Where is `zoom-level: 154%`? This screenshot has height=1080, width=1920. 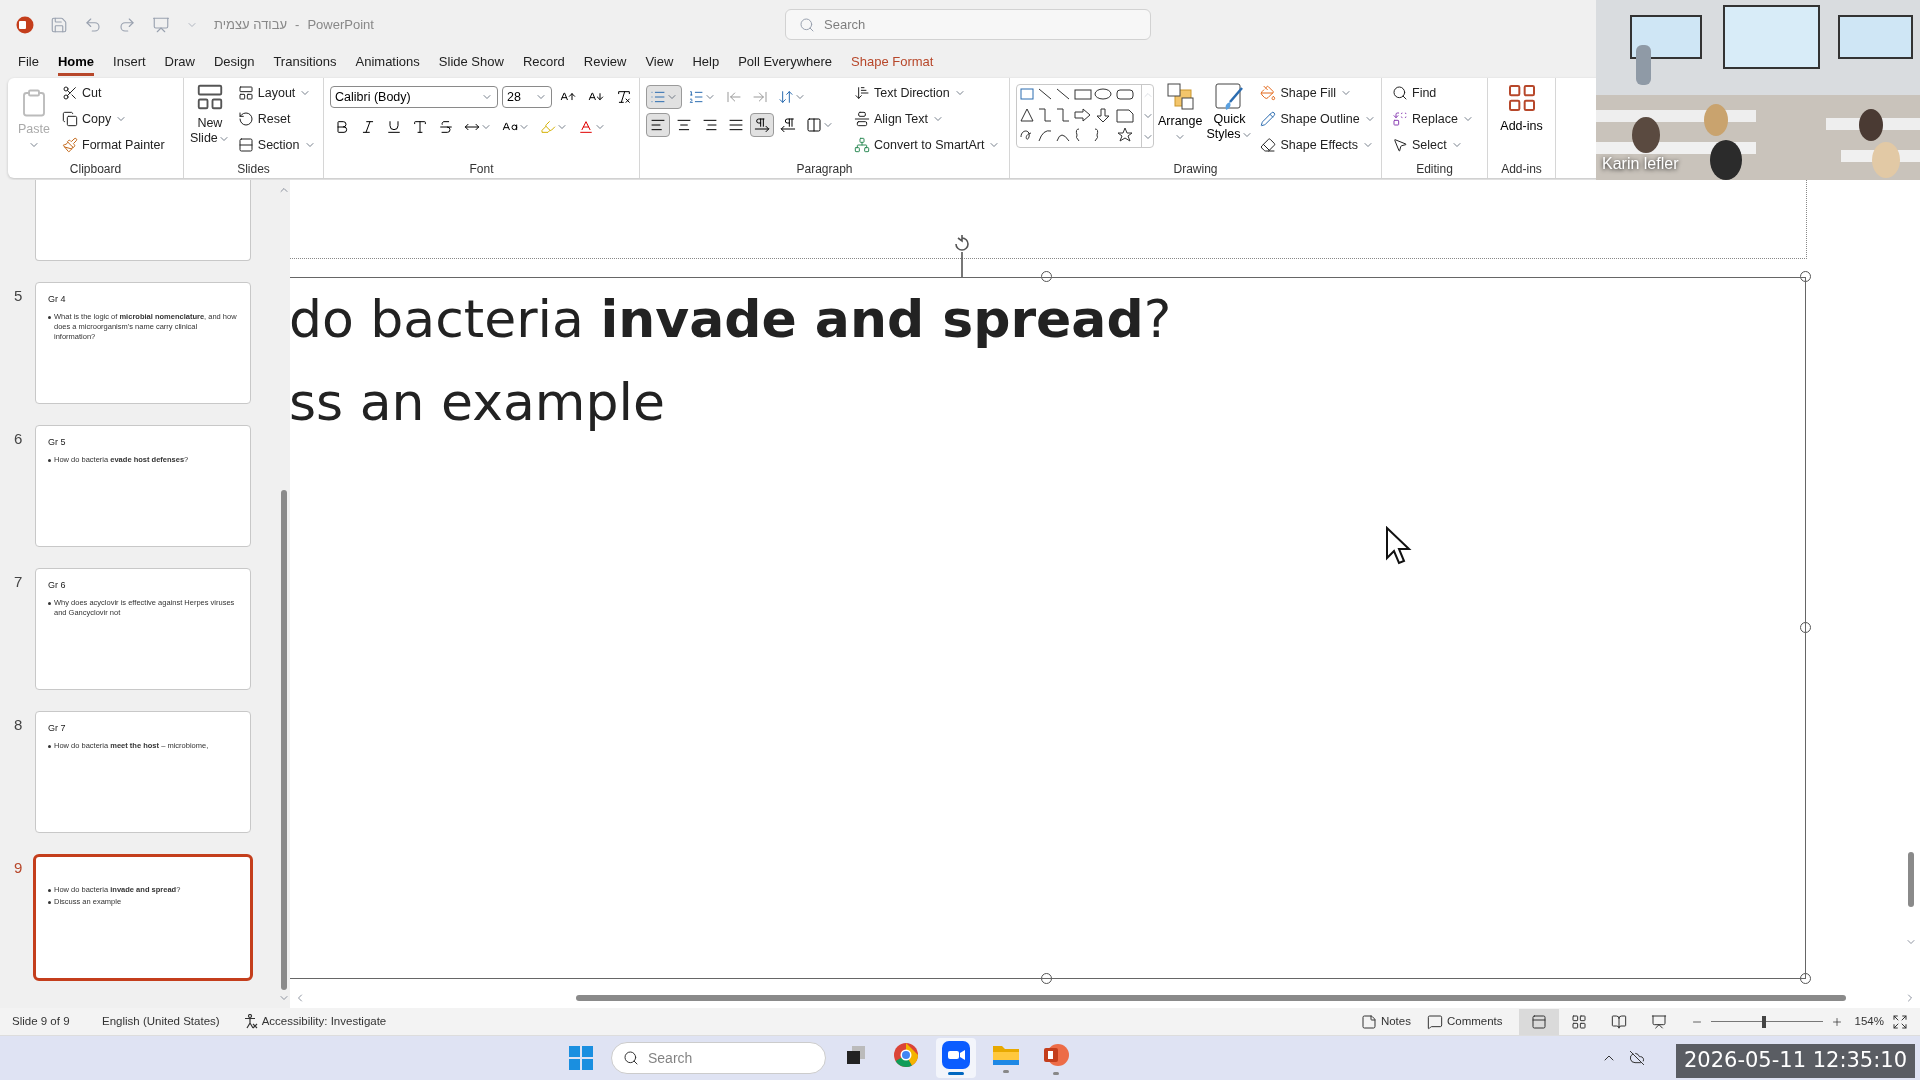
zoom-level: 154% is located at coordinates (1869, 1021).